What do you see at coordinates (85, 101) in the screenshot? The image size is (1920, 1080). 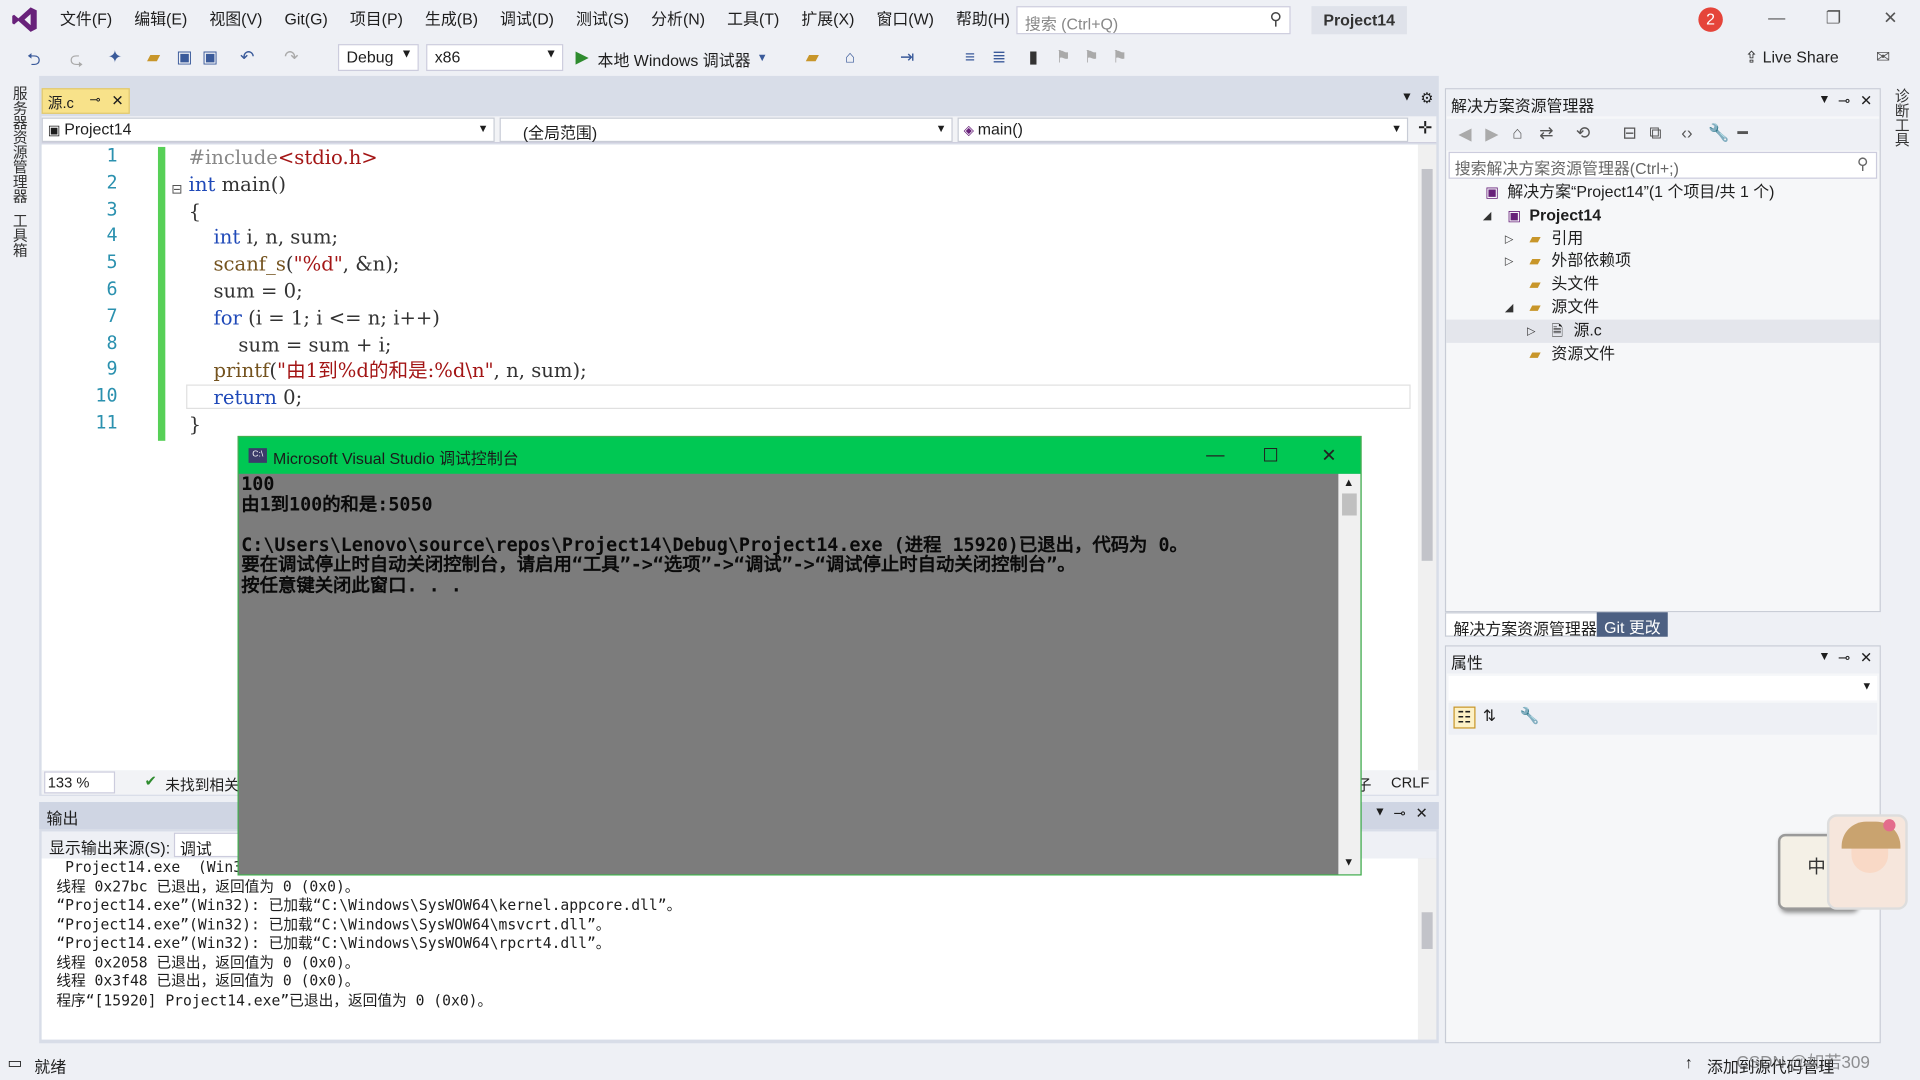 I see `document-tab: 源.c ⊸ ✕` at bounding box center [85, 101].